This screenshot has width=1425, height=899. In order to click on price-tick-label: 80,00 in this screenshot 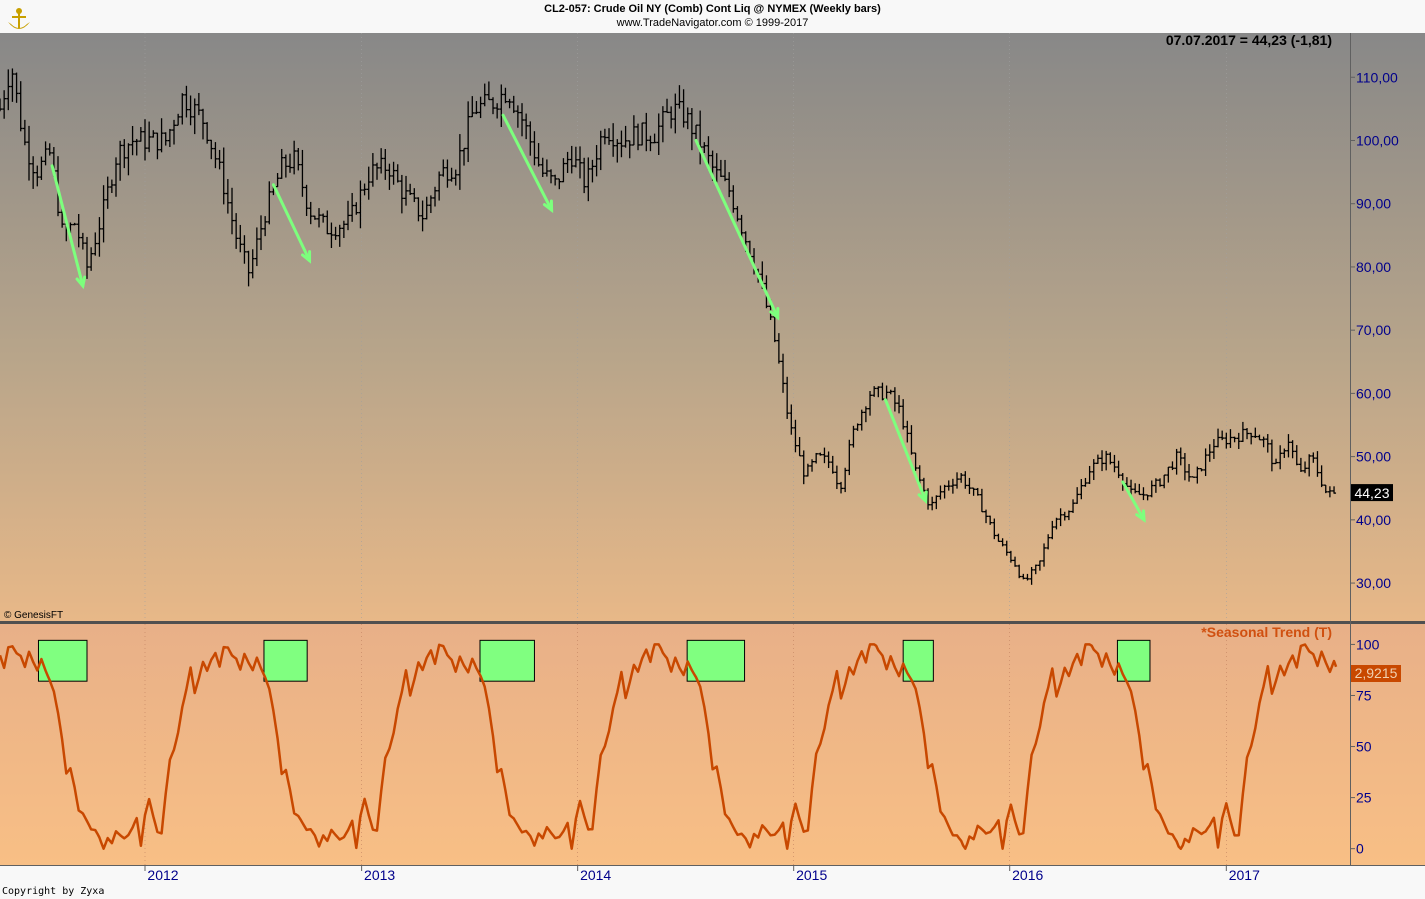, I will do `click(1373, 267)`.